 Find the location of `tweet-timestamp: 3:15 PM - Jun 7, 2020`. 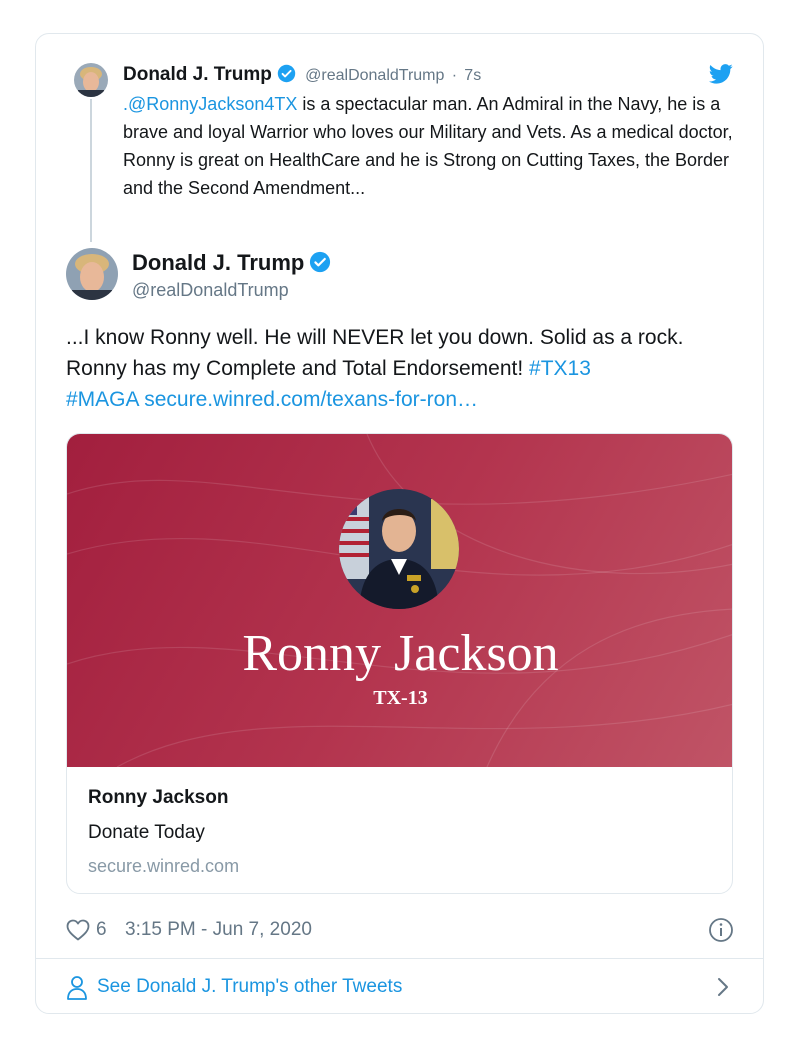

tweet-timestamp: 3:15 PM - Jun 7, 2020 is located at coordinates (218, 930).